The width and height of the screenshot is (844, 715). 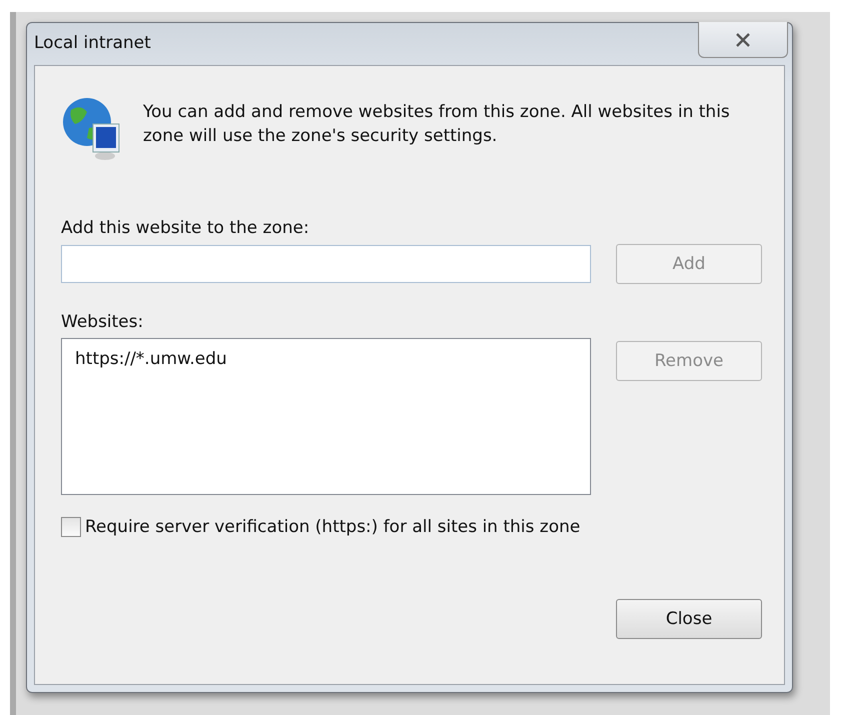 What do you see at coordinates (71, 527) in the screenshot?
I see `checkbox` at bounding box center [71, 527].